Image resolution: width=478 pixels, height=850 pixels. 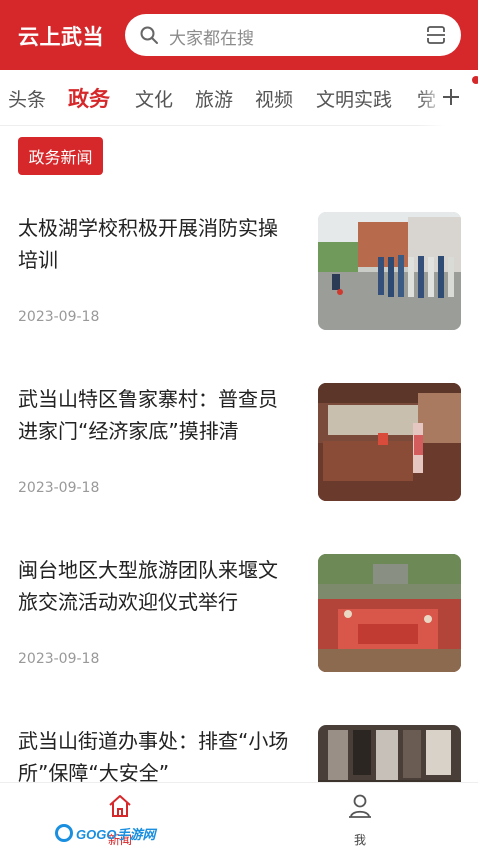 What do you see at coordinates (61, 37) in the screenshot?
I see `app-brand-title: 云上武当` at bounding box center [61, 37].